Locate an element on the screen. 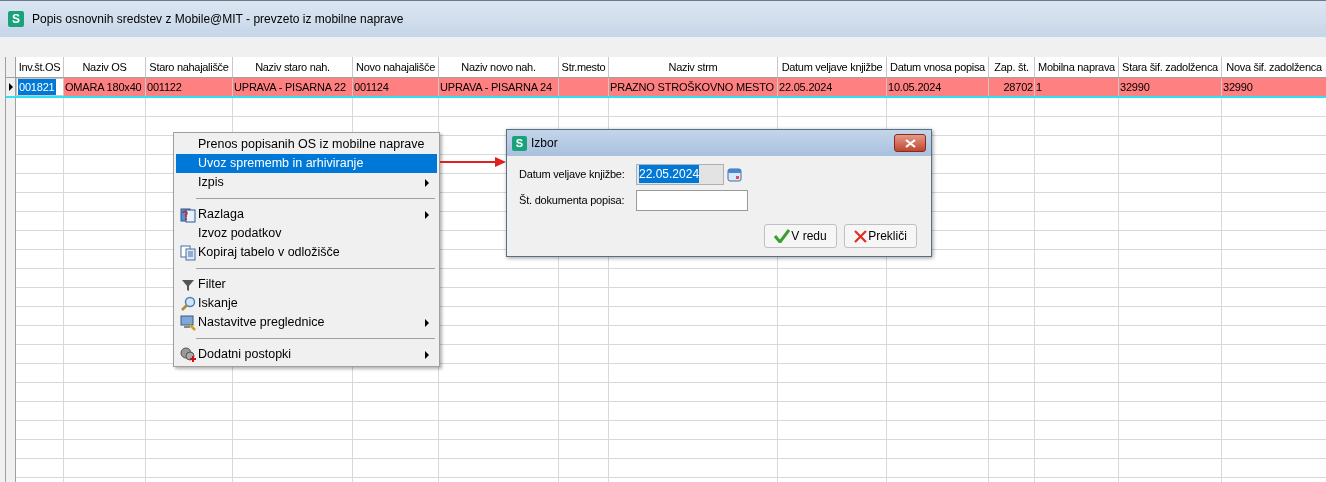 The image size is (1326, 482). column-header: Mobilna naprava is located at coordinates (1077, 67).